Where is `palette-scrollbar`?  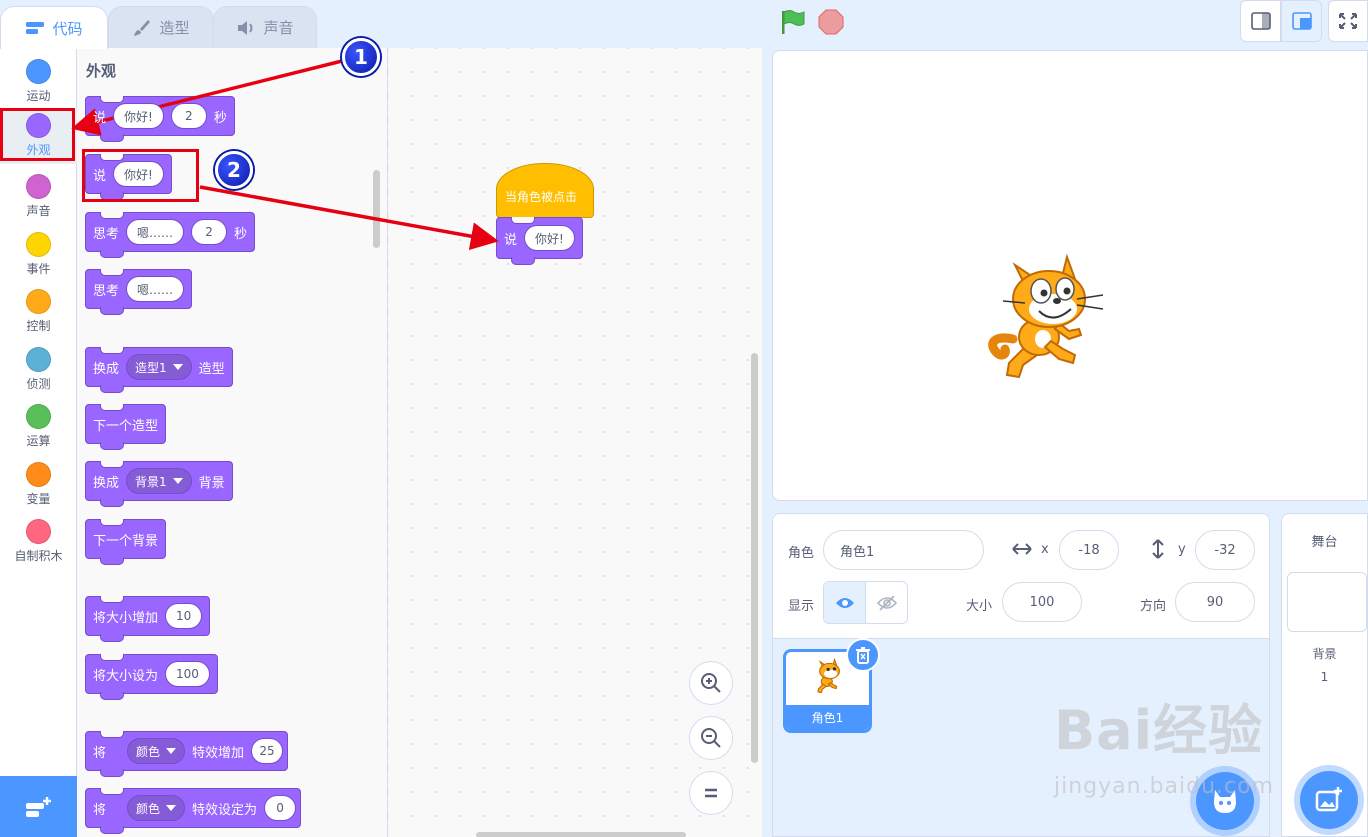 palette-scrollbar is located at coordinates (376, 209).